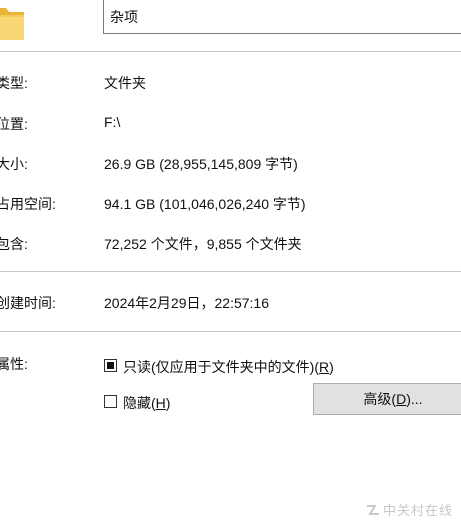  What do you see at coordinates (203, 244) in the screenshot?
I see `contains-value: 72,252 个文件，9,855 个文件夹` at bounding box center [203, 244].